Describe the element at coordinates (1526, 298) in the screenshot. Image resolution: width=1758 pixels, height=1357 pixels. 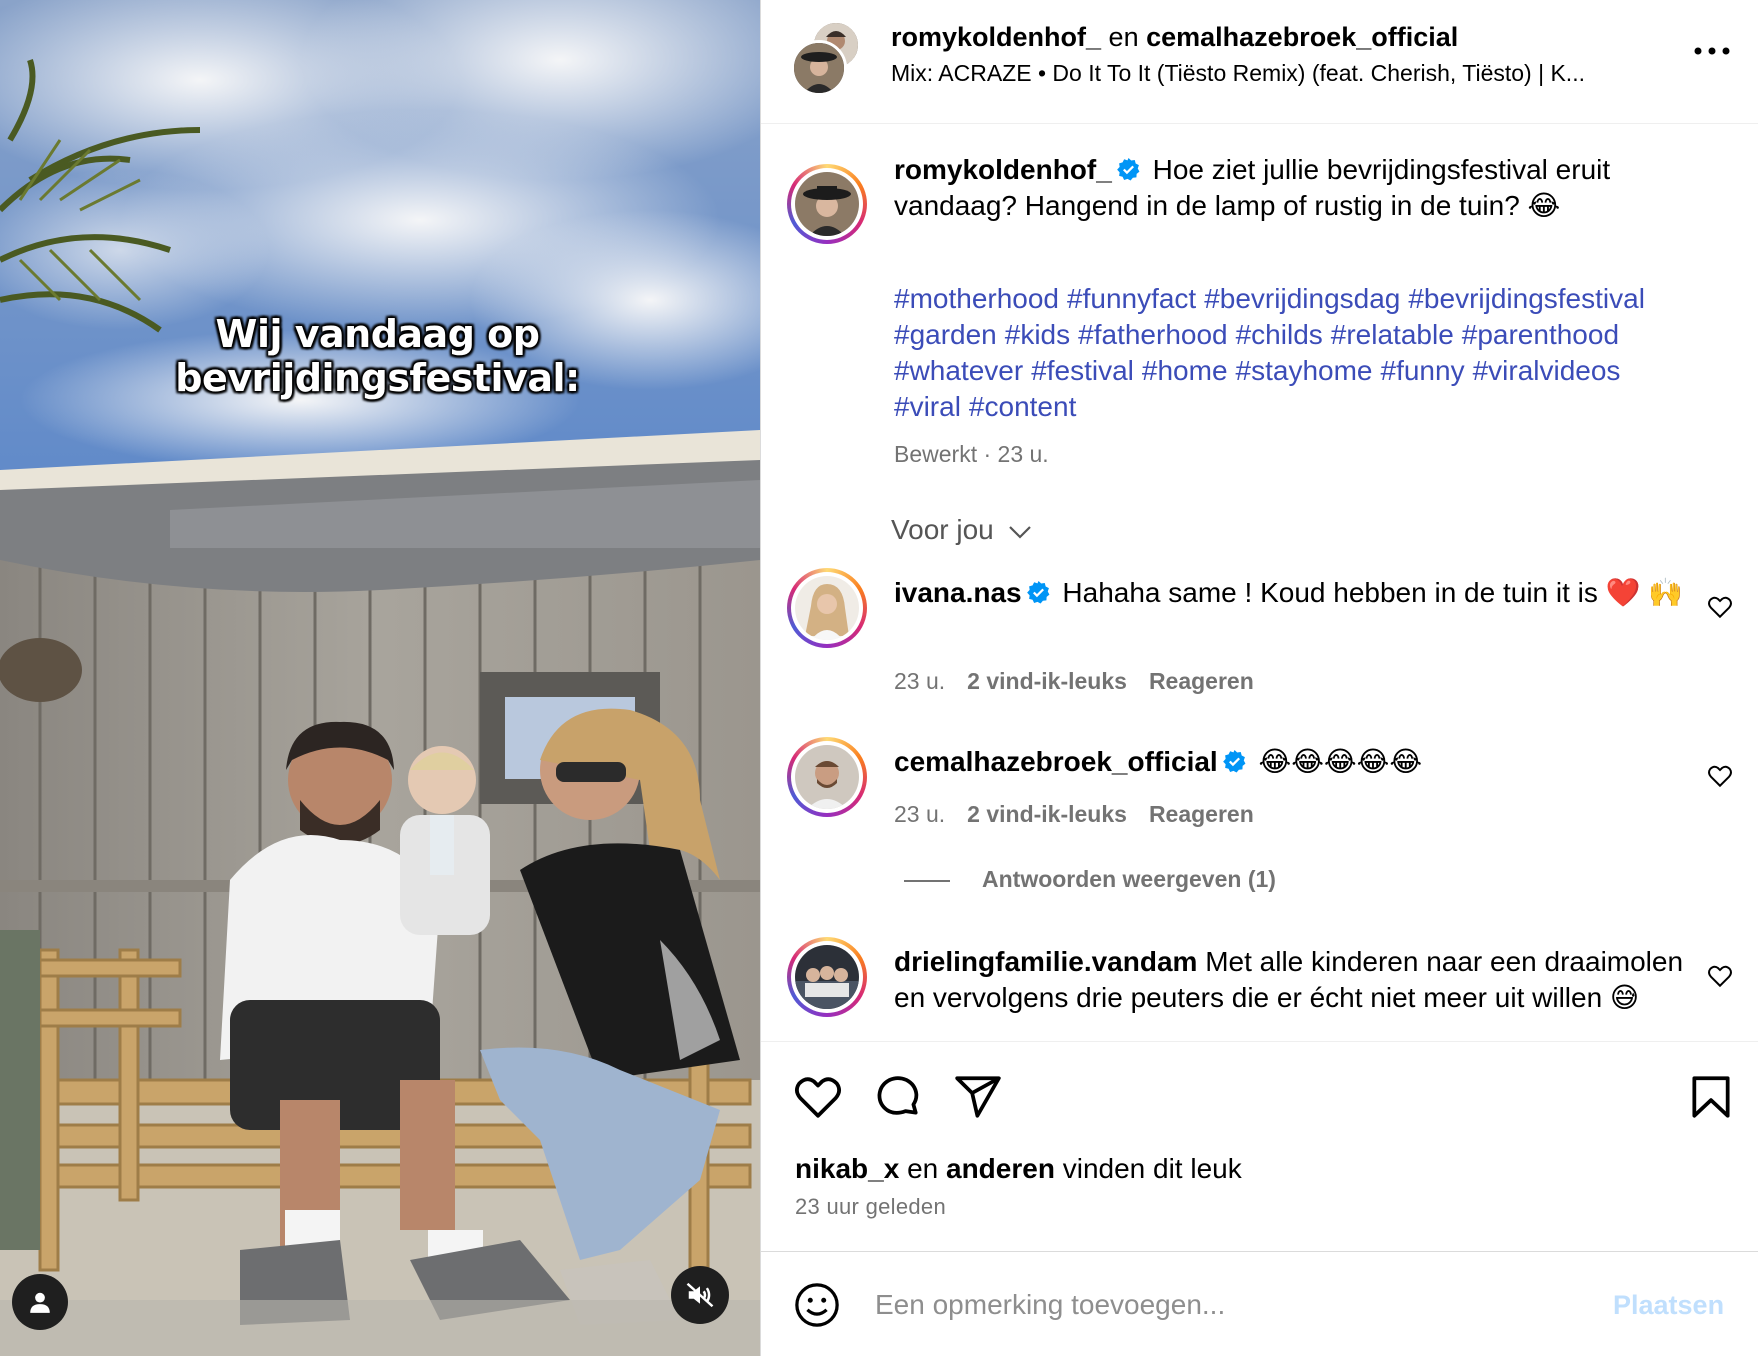
I see `hashtag-link: #bevrijdingsfestival` at that location.